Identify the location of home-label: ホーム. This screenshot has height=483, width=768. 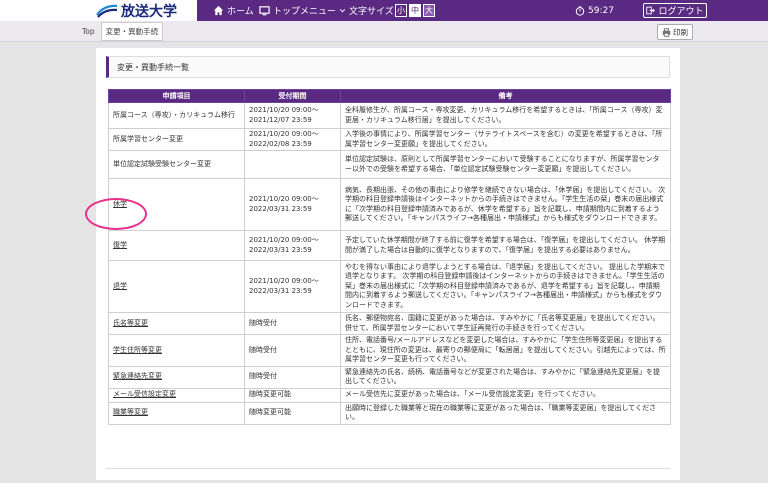
(240, 12).